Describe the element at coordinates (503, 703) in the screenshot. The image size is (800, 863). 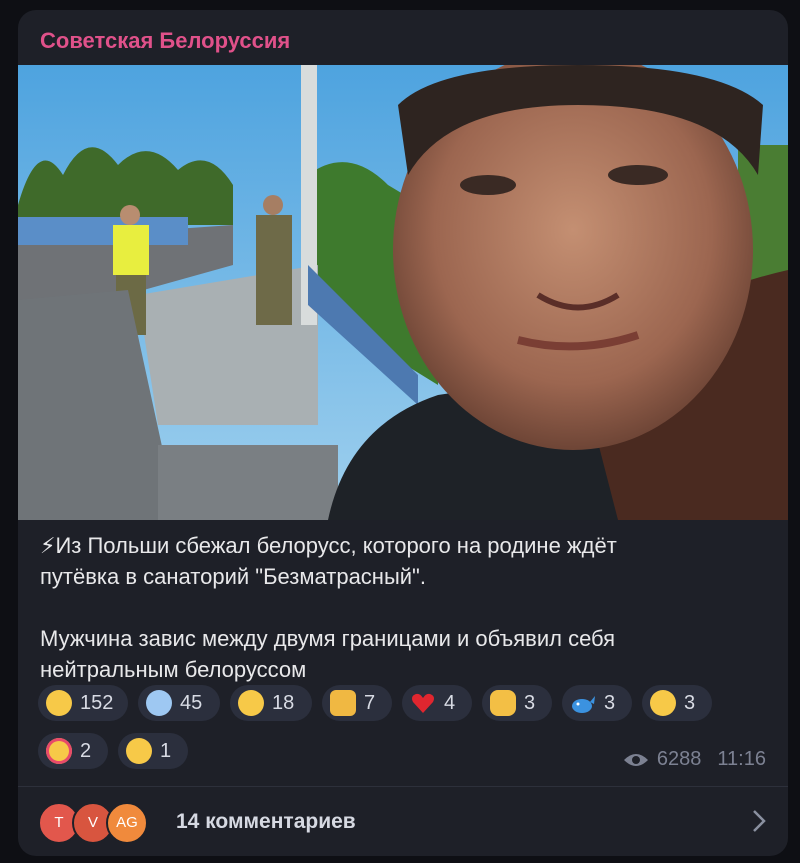
I see `clapping-hands-icon` at that location.